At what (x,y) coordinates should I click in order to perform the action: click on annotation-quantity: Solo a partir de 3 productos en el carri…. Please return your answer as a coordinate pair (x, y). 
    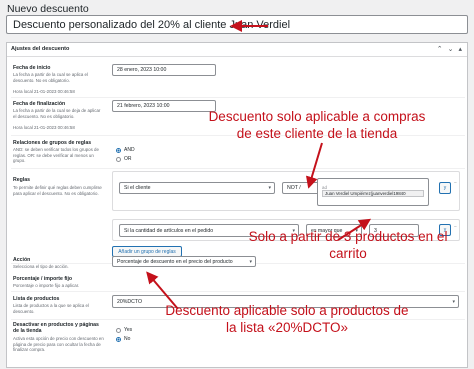
    Looking at the image, I should click on (348, 245).